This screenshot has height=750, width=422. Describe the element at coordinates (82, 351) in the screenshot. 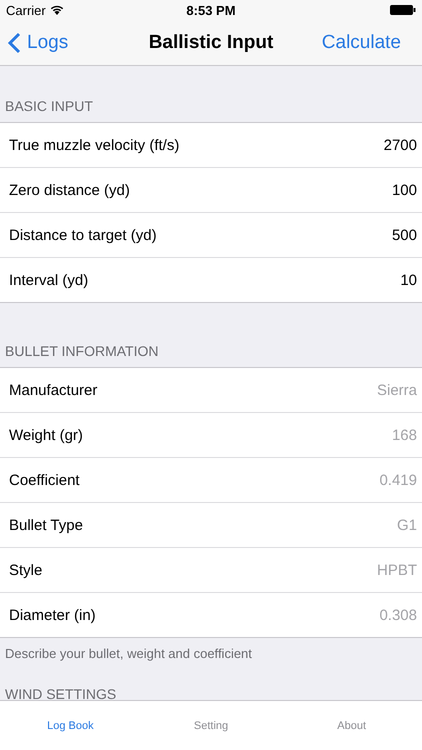

I see `section-header: BULLET INFORMATION` at that location.